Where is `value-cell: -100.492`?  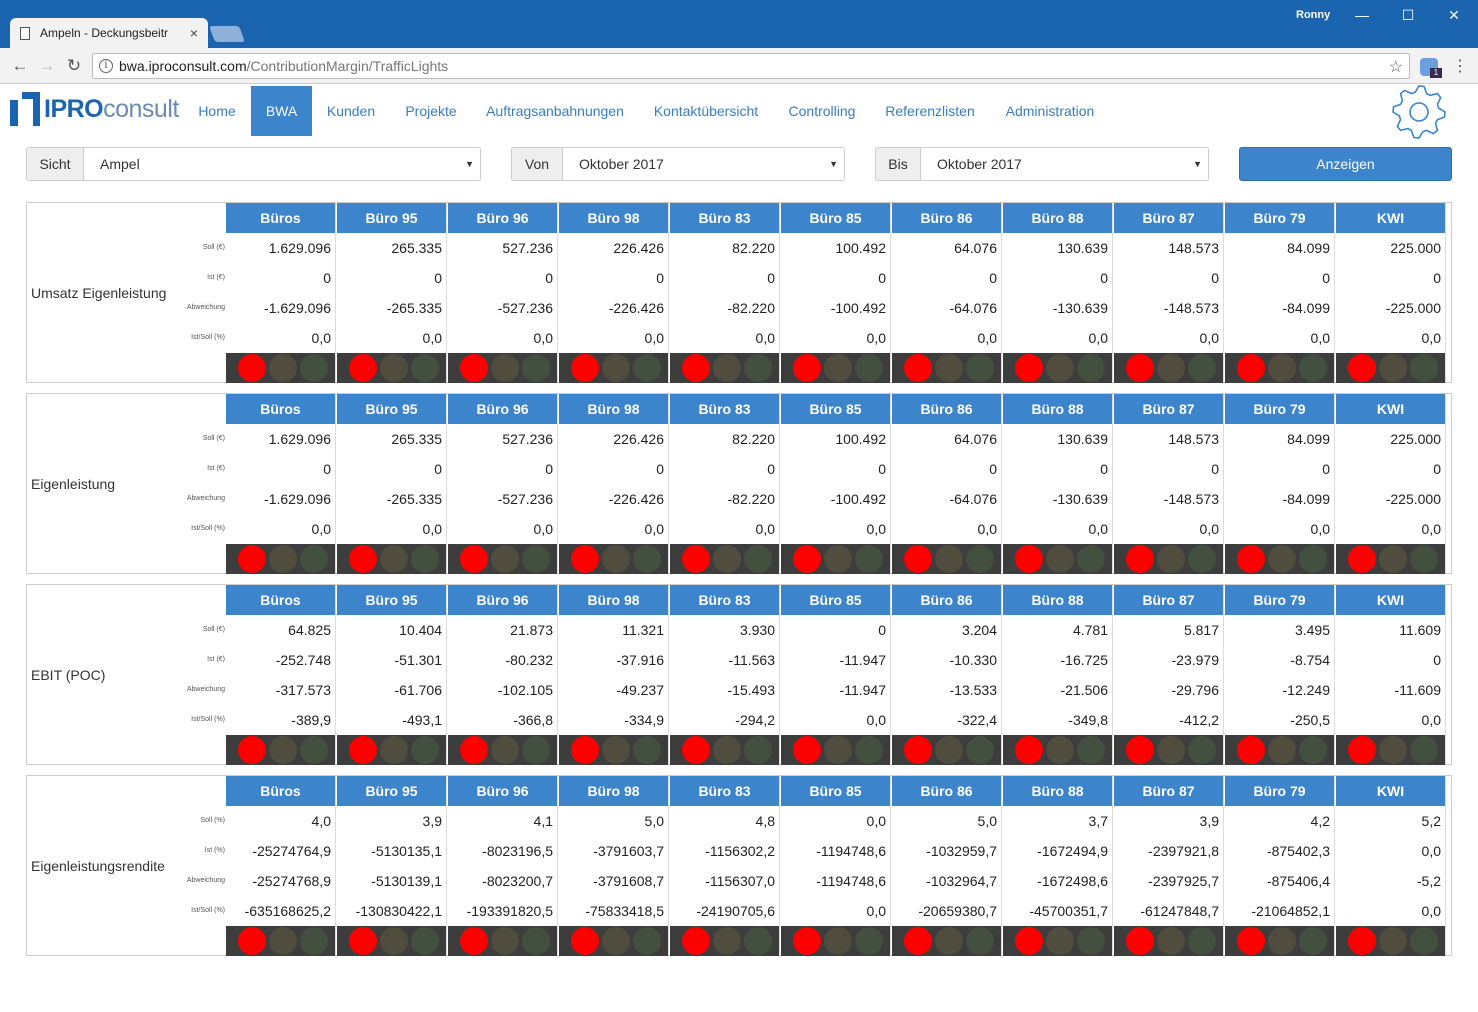 value-cell: -100.492 is located at coordinates (858, 499).